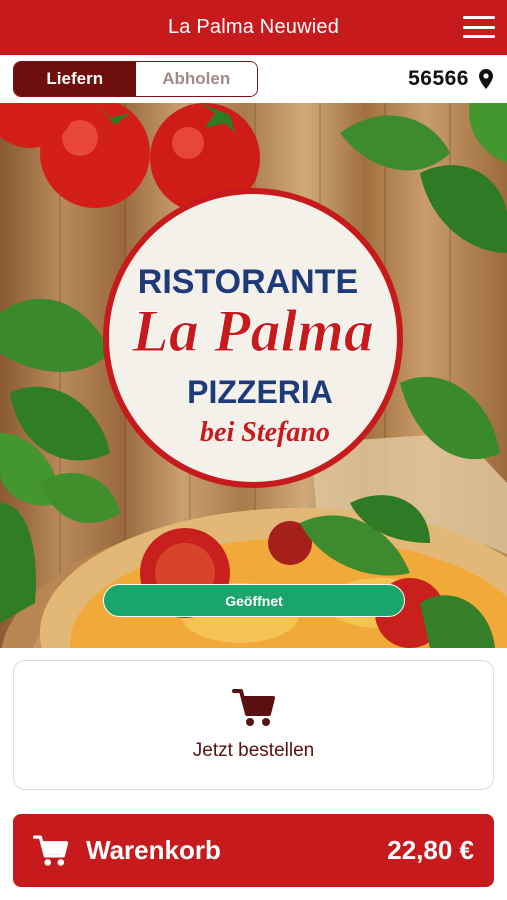  What do you see at coordinates (479, 27) in the screenshot?
I see `hamburger-menu-icon` at bounding box center [479, 27].